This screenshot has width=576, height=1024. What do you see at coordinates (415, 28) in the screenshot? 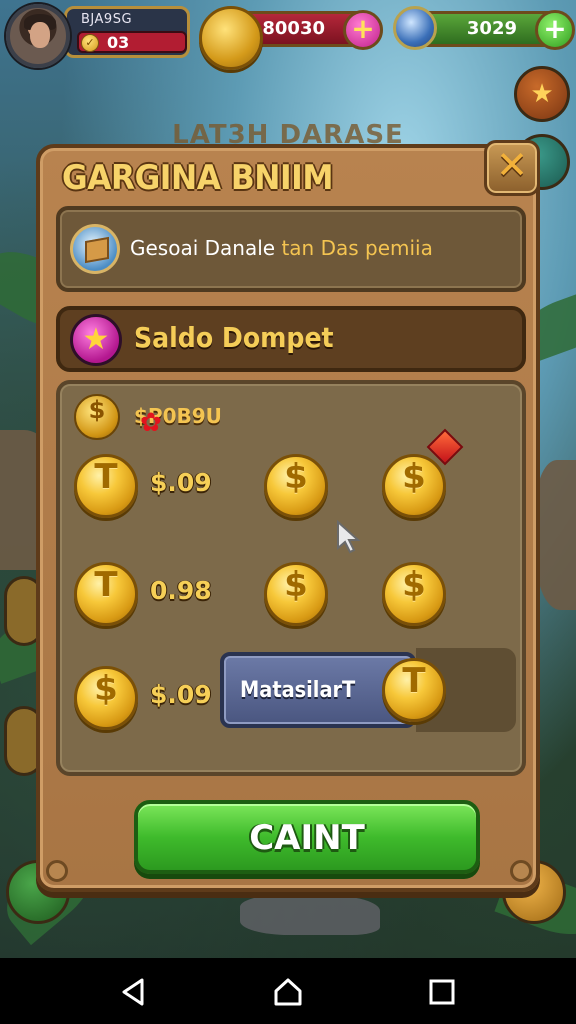
I see `gem-icon` at bounding box center [415, 28].